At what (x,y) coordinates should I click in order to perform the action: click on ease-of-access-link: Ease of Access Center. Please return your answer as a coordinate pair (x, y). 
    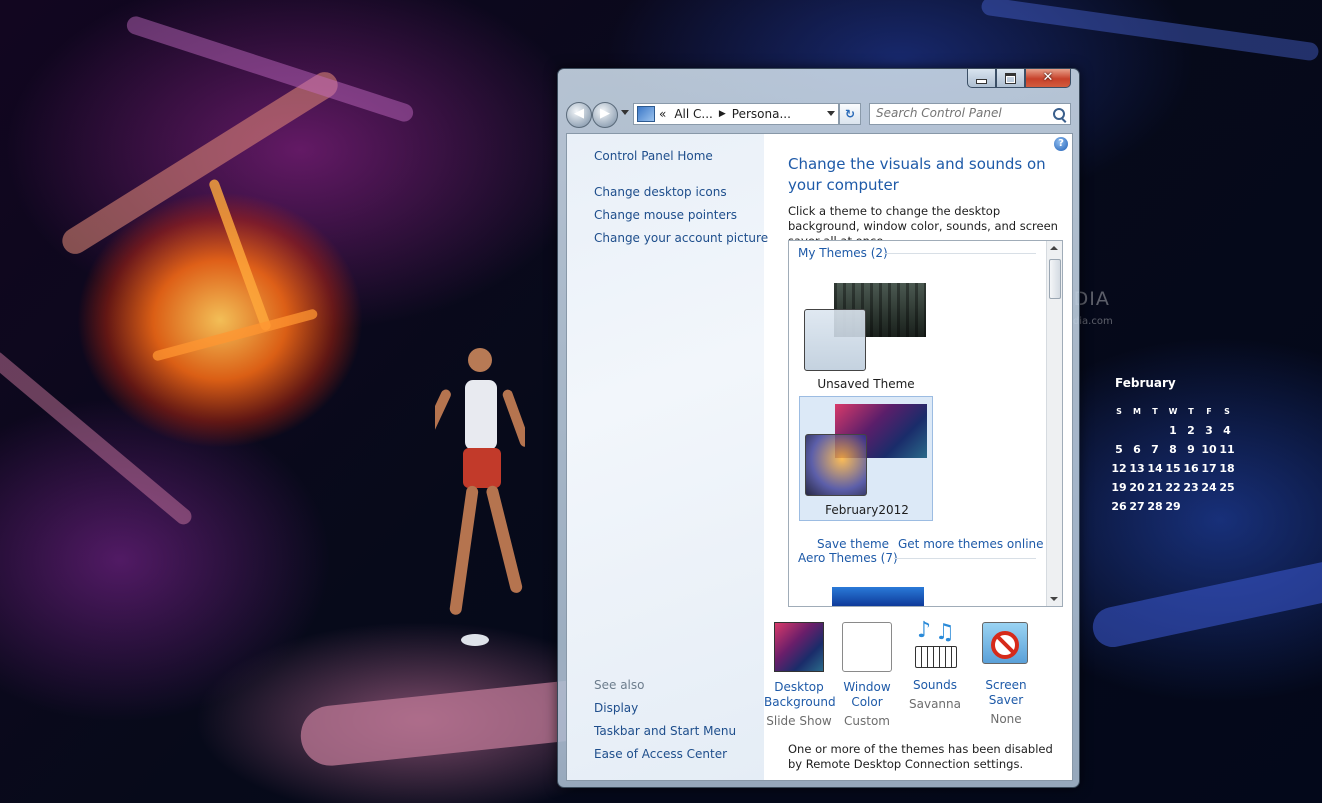
    Looking at the image, I should click on (660, 754).